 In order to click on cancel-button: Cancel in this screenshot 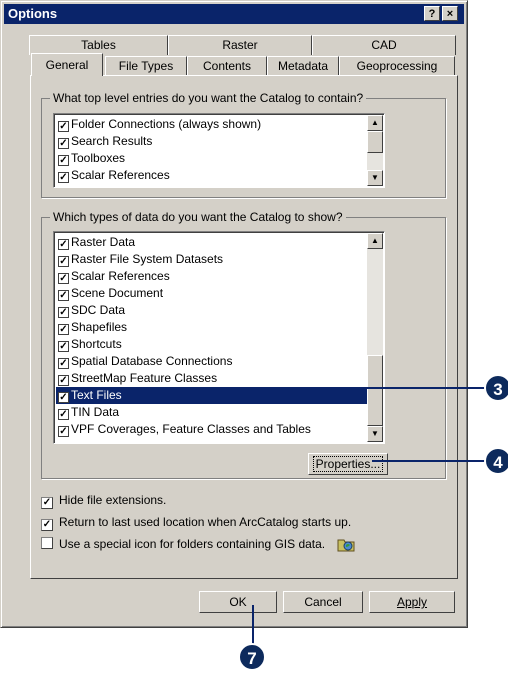, I will do `click(323, 602)`.